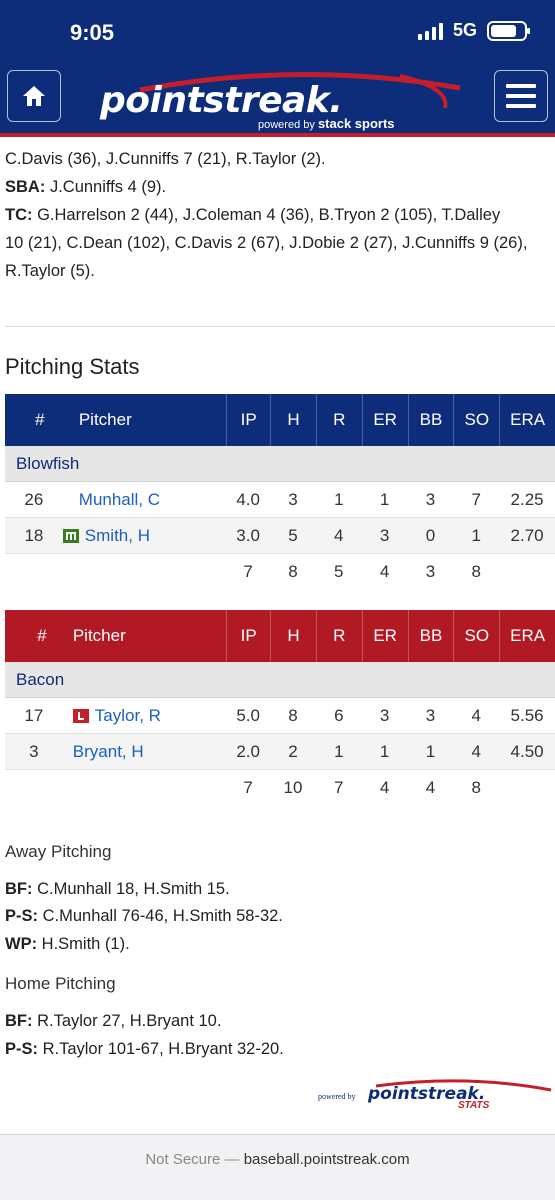 This screenshot has height=1200, width=555. I want to click on logo-powered-by: powered by stack sports, so click(326, 123).